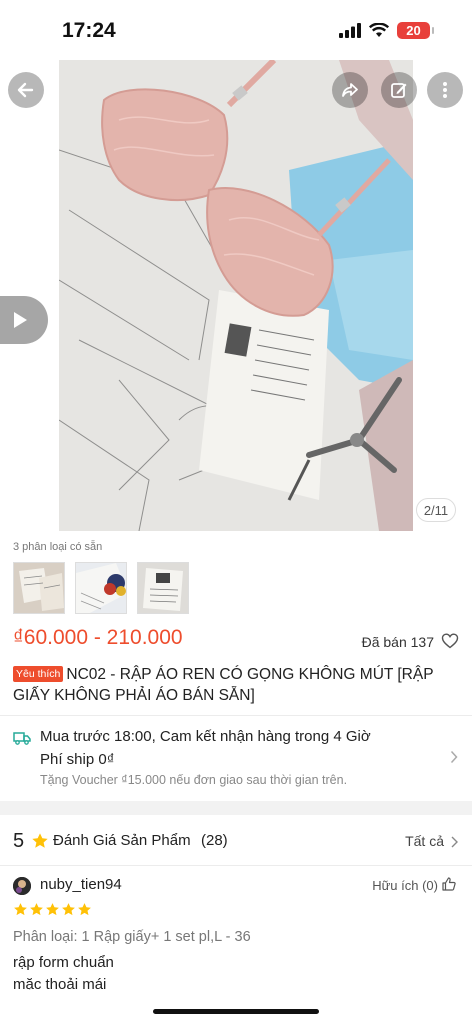  I want to click on signal-icon, so click(350, 30).